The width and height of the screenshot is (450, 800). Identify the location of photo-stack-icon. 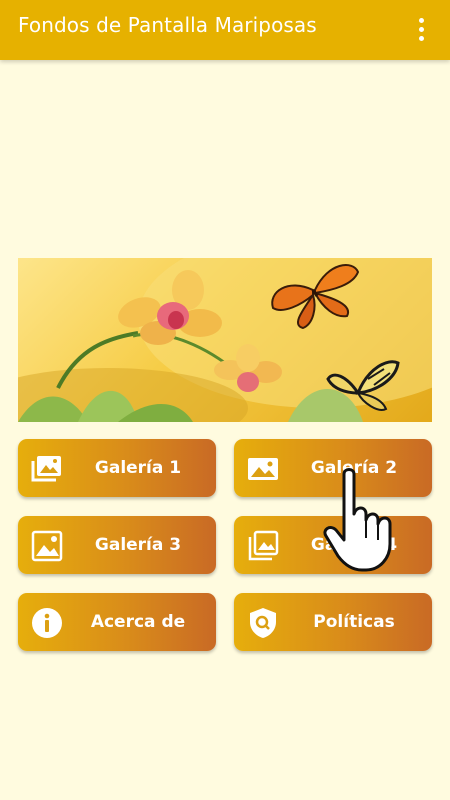
(263, 545).